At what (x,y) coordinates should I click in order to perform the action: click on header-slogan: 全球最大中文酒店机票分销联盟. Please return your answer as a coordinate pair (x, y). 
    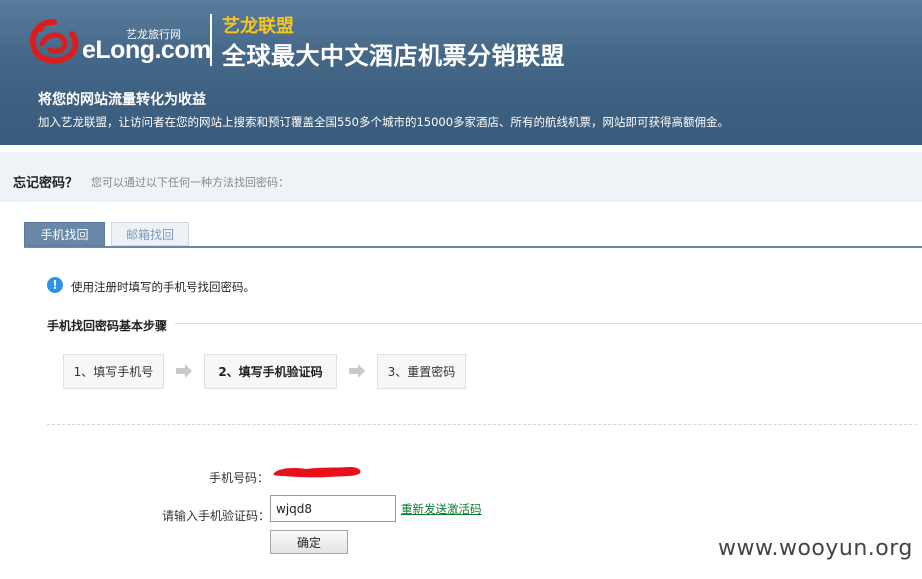
    Looking at the image, I should click on (393, 56).